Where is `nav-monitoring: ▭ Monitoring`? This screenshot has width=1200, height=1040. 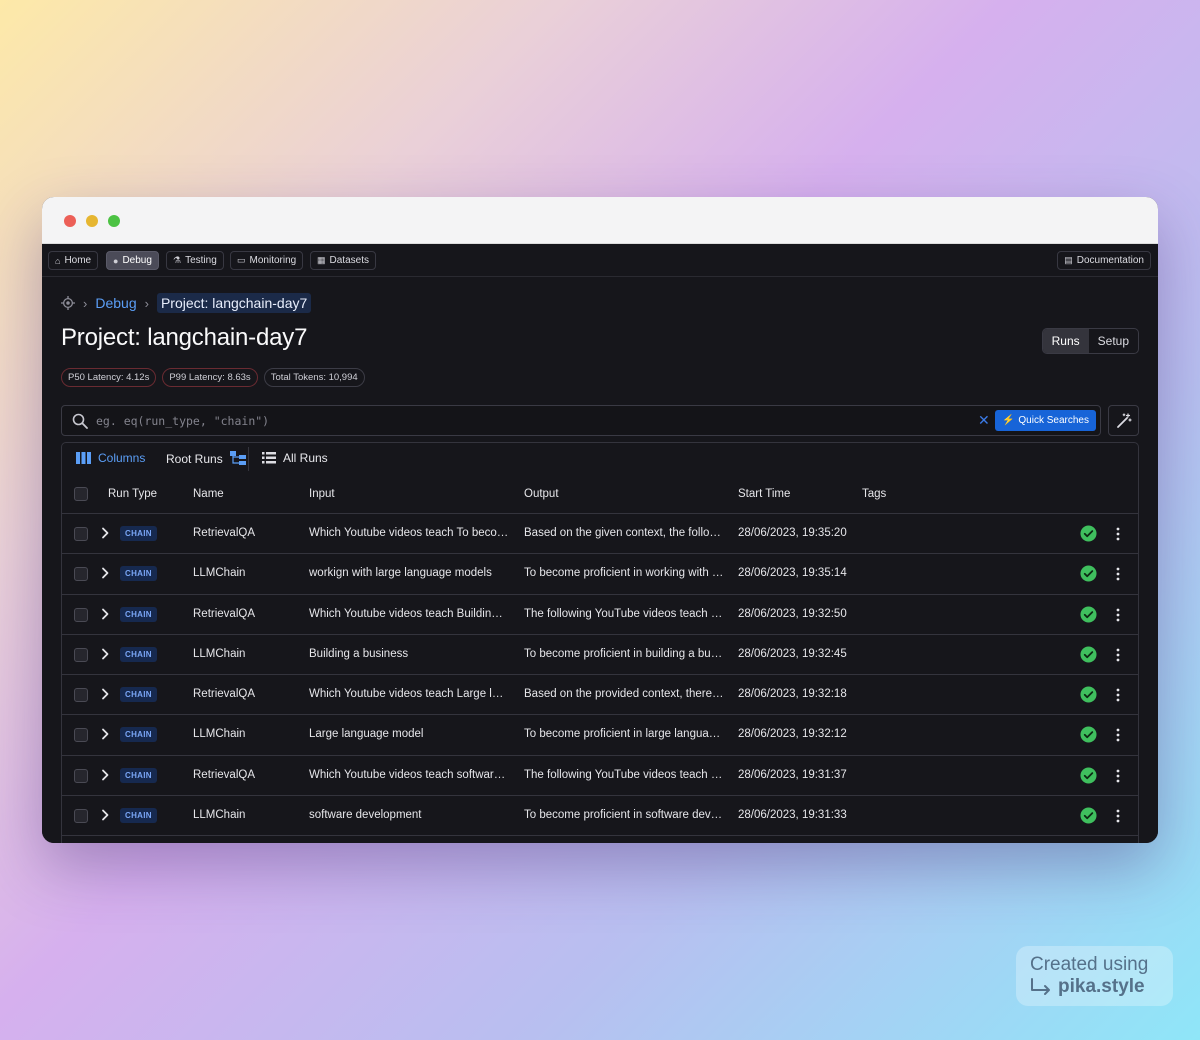 nav-monitoring: ▭ Monitoring is located at coordinates (267, 260).